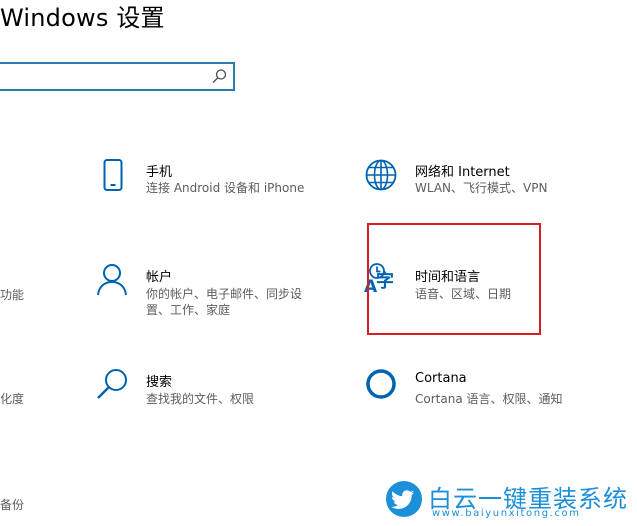 This screenshot has width=637, height=526. Describe the element at coordinates (506, 513) in the screenshot. I see `watermark-url: www.baiyunxitong.com` at that location.